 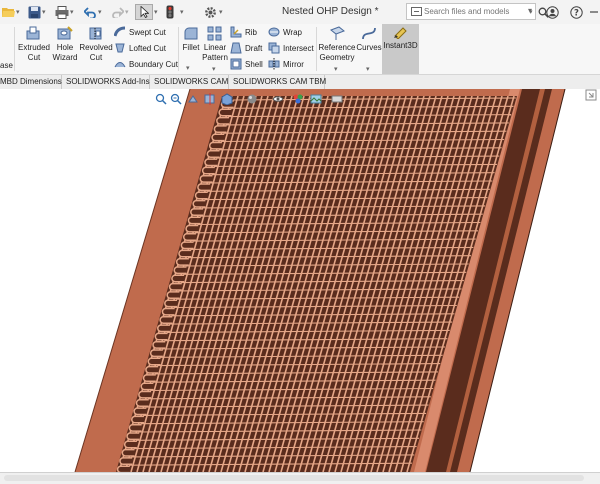 I want to click on rib-button: Rib, so click(x=243, y=32).